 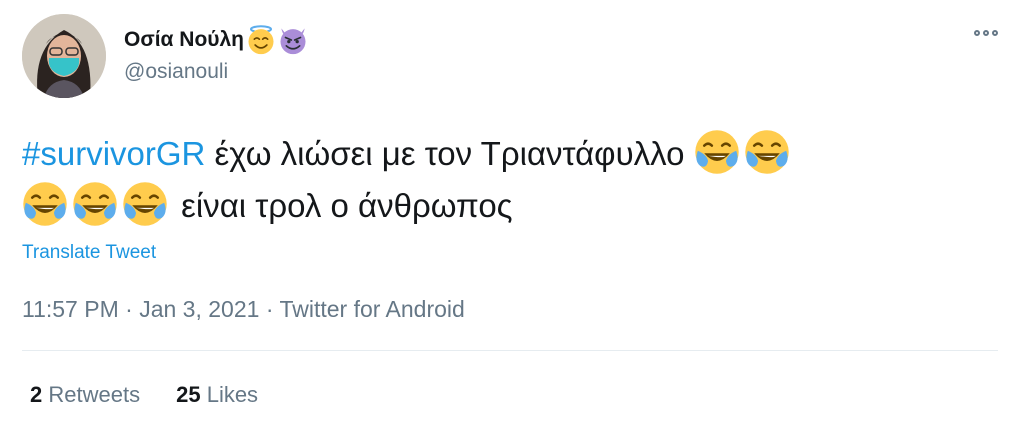 I want to click on tweet-text-segment-2: είναι τρολ ο άνθρωπος, so click(x=342, y=205).